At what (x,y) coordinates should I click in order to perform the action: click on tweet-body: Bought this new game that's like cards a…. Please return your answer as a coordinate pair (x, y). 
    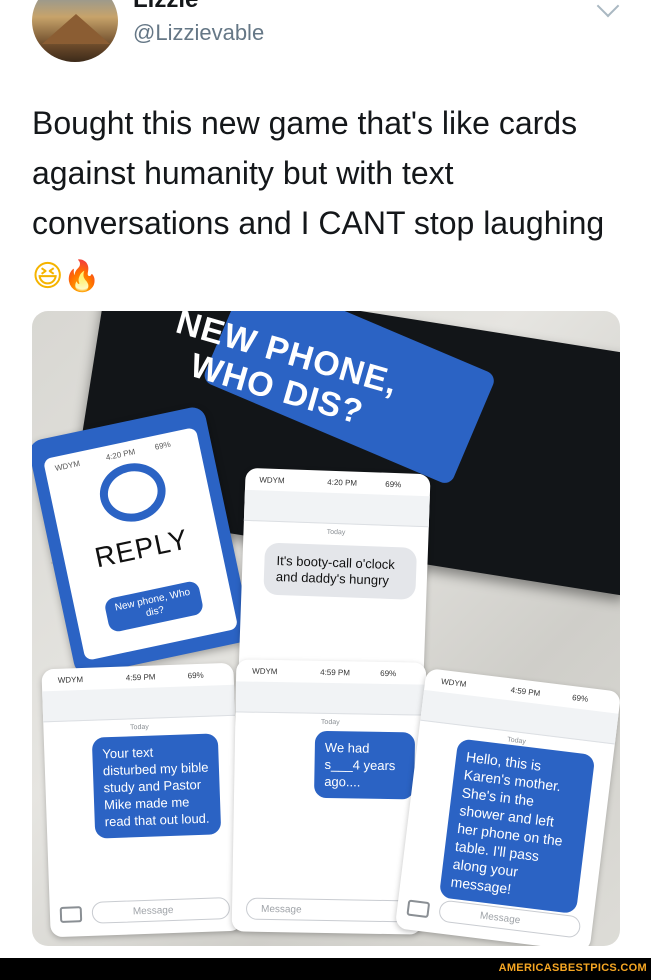
    Looking at the image, I should click on (318, 173).